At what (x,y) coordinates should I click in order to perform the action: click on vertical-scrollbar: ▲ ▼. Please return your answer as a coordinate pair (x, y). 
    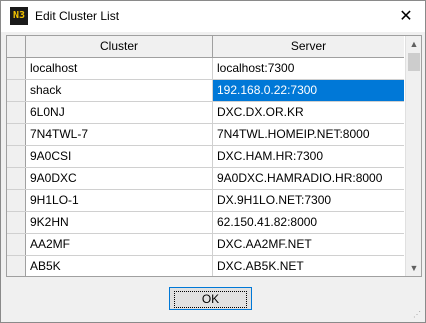
    Looking at the image, I should click on (413, 156).